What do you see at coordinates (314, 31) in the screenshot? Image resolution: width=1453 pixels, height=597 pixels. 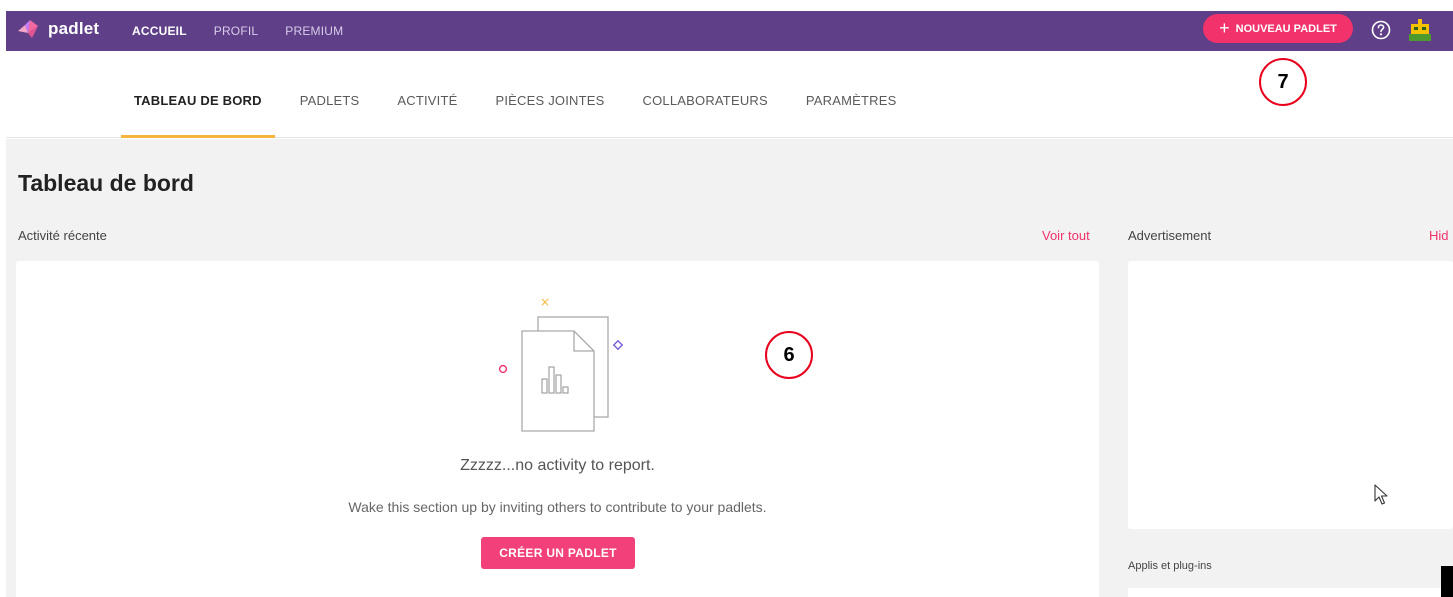 I see `nav-premium: PREMIUM` at bounding box center [314, 31].